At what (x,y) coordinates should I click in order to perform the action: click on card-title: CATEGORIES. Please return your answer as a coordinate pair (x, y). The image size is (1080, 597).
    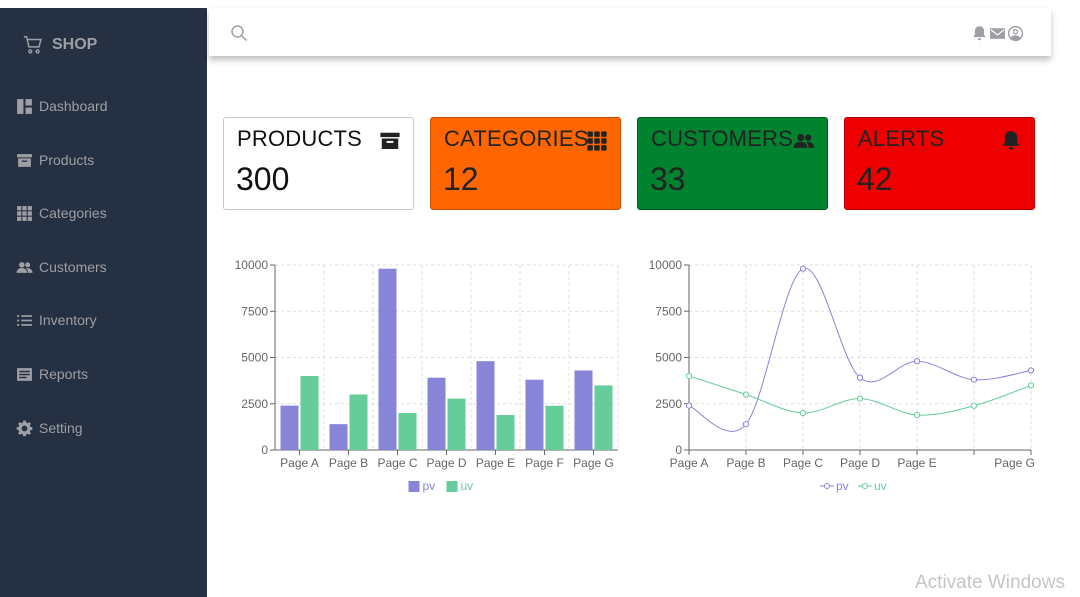
    Looking at the image, I should click on (516, 138).